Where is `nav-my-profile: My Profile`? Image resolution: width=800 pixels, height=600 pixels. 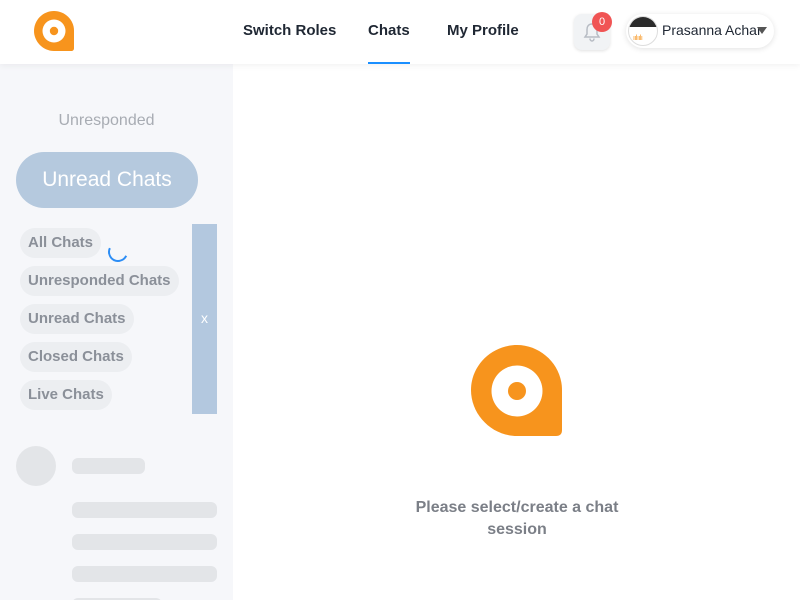
nav-my-profile: My Profile is located at coordinates (483, 32).